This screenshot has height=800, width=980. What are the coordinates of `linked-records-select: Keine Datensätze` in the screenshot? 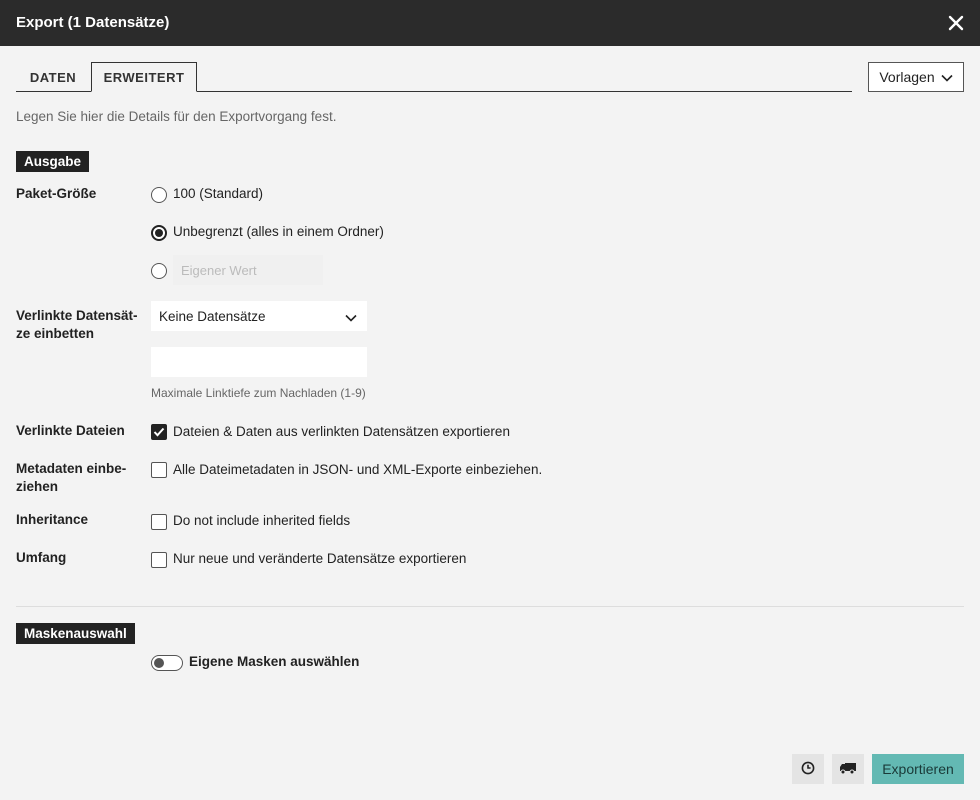 It's located at (259, 316).